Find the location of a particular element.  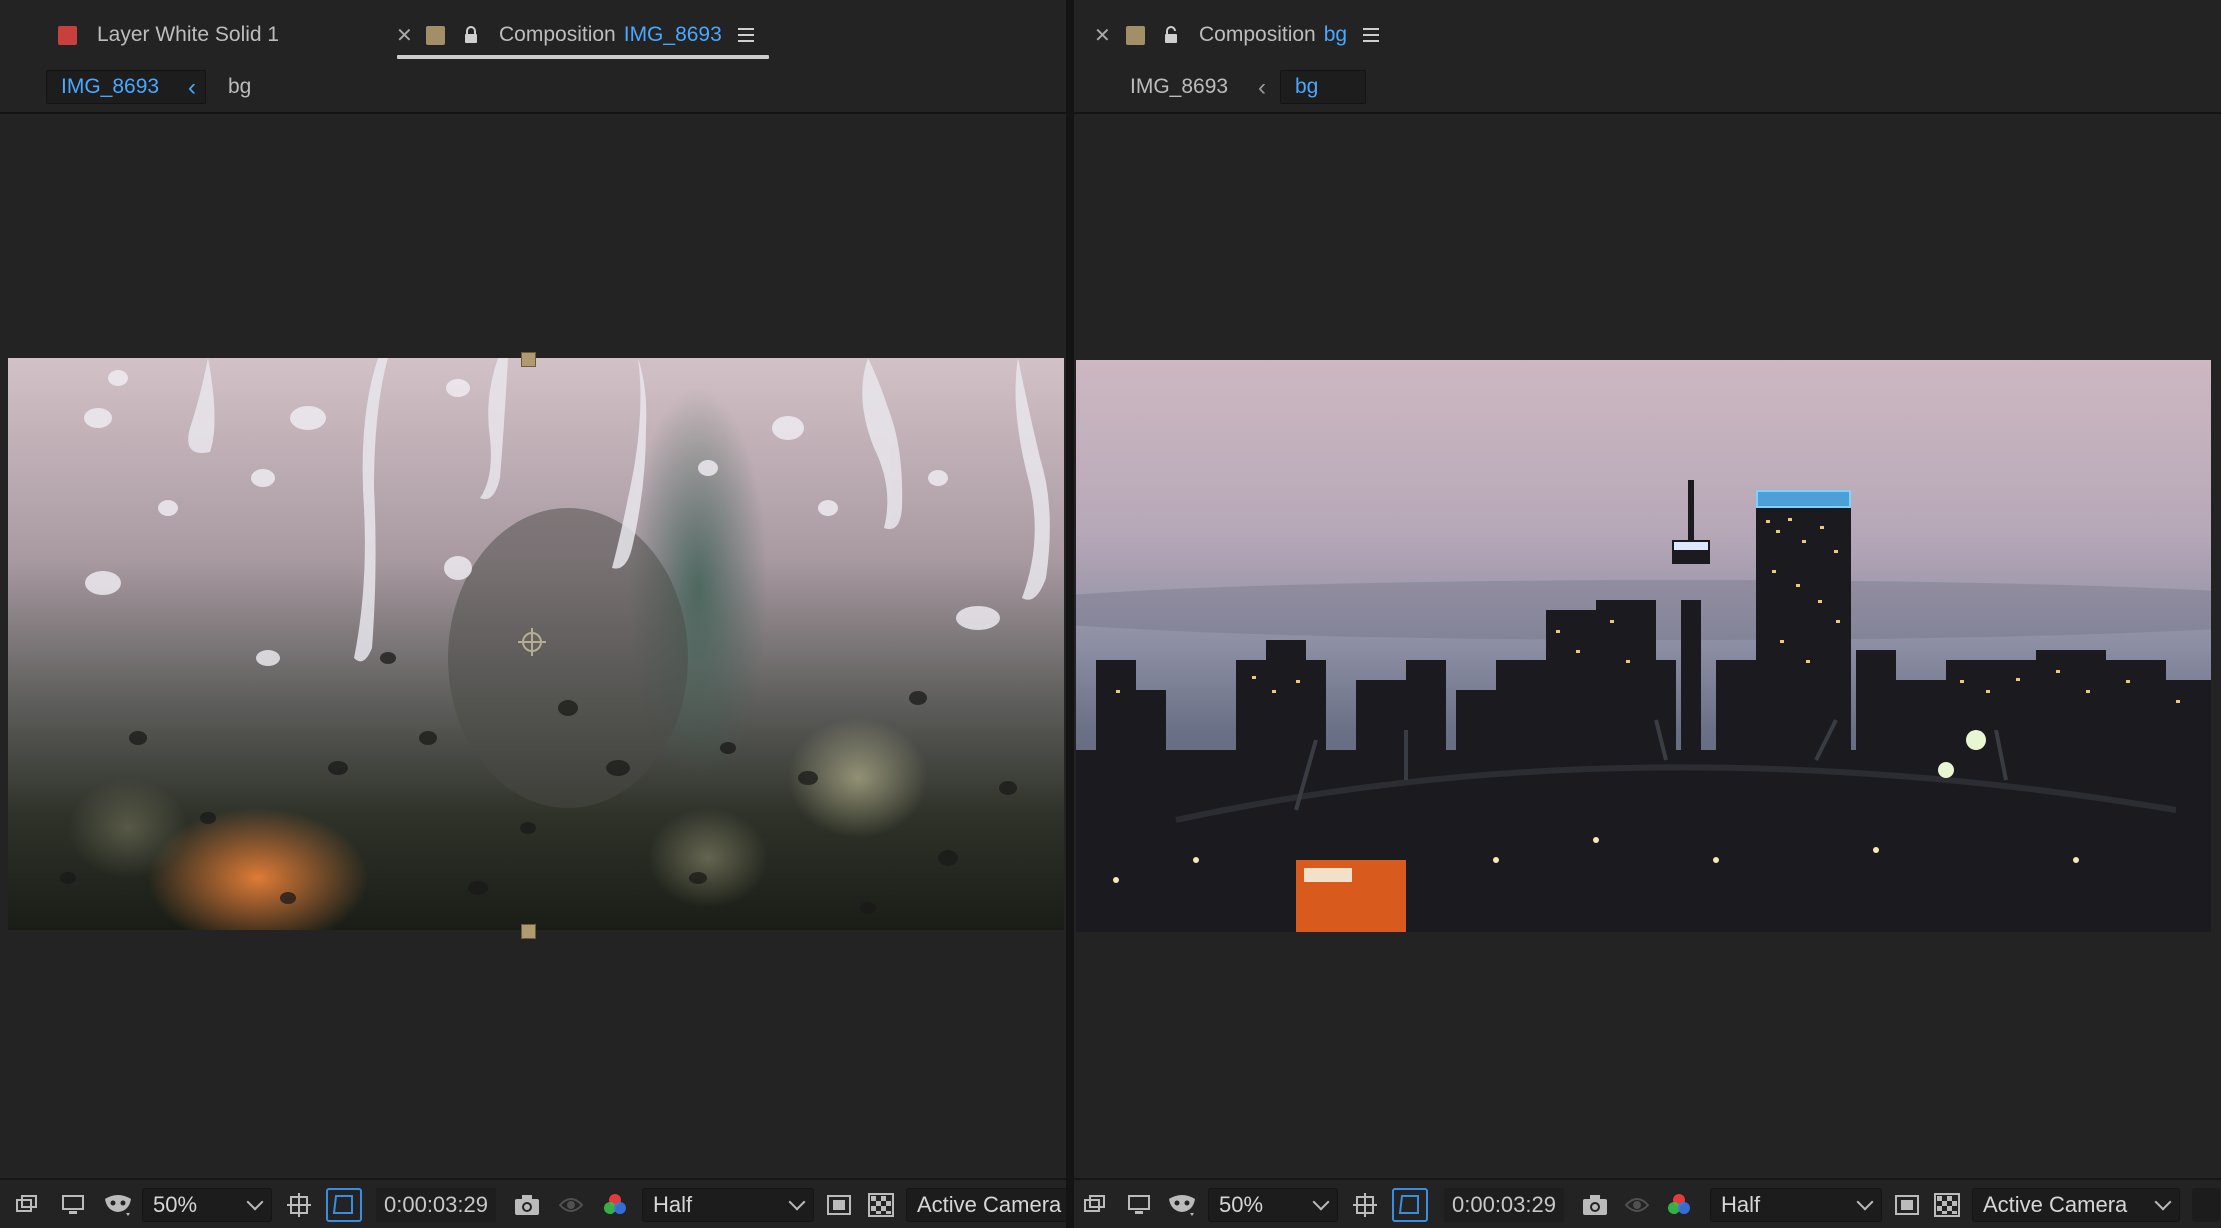

panel-tab-bar: ✕ Composition bg is located at coordinates (1647, 35).